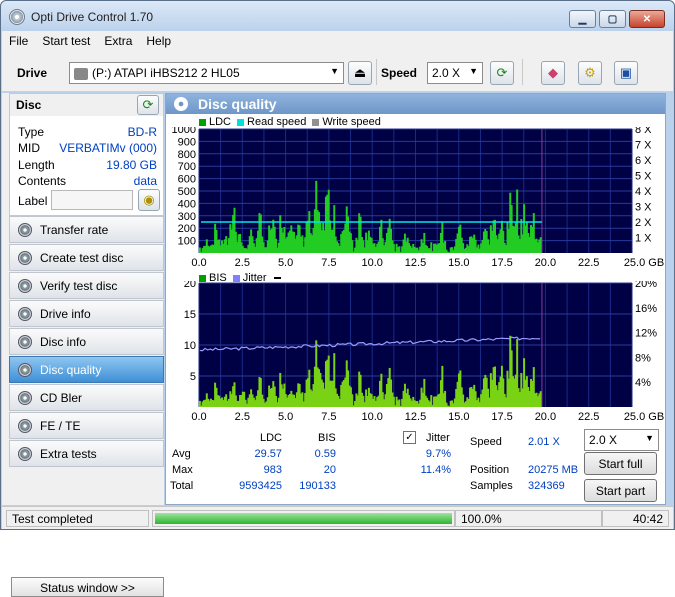 Image resolution: width=675 pixels, height=597 pixels. I want to click on test-speed-value: 2.0 X, so click(603, 440).